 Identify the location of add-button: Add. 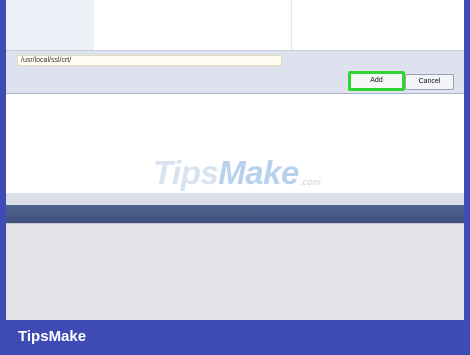
(376, 81).